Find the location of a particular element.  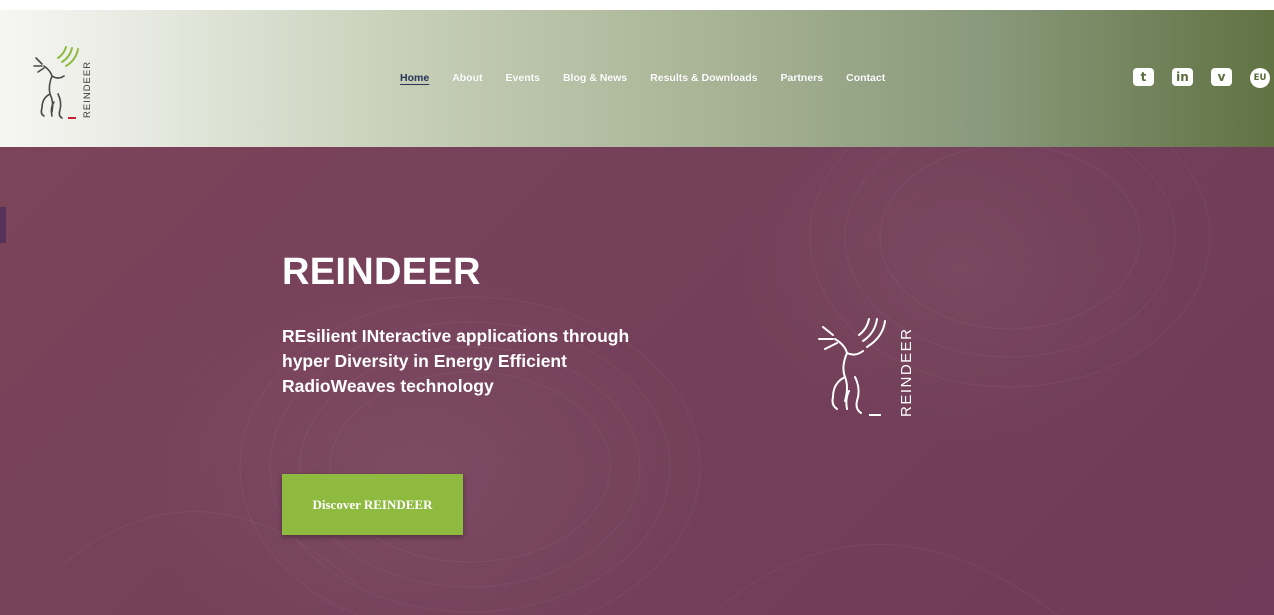

vimeo-icon: v is located at coordinates (1221, 77).